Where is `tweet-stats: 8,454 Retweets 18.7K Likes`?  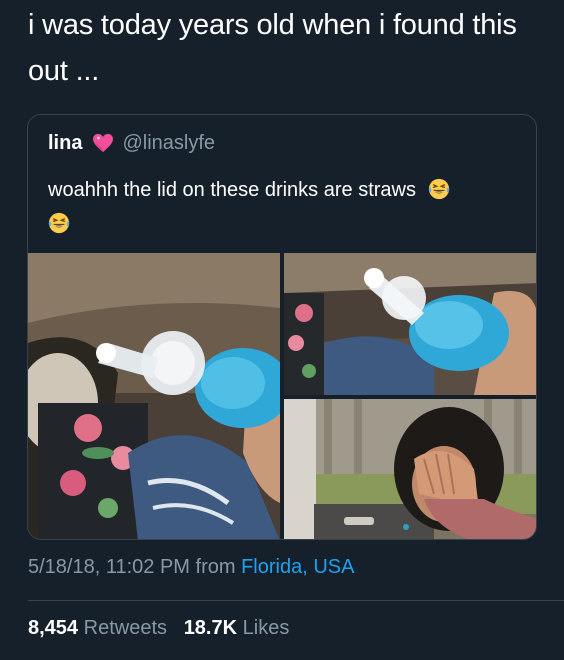
tweet-stats: 8,454 Retweets 18.7K Likes is located at coordinates (158, 628).